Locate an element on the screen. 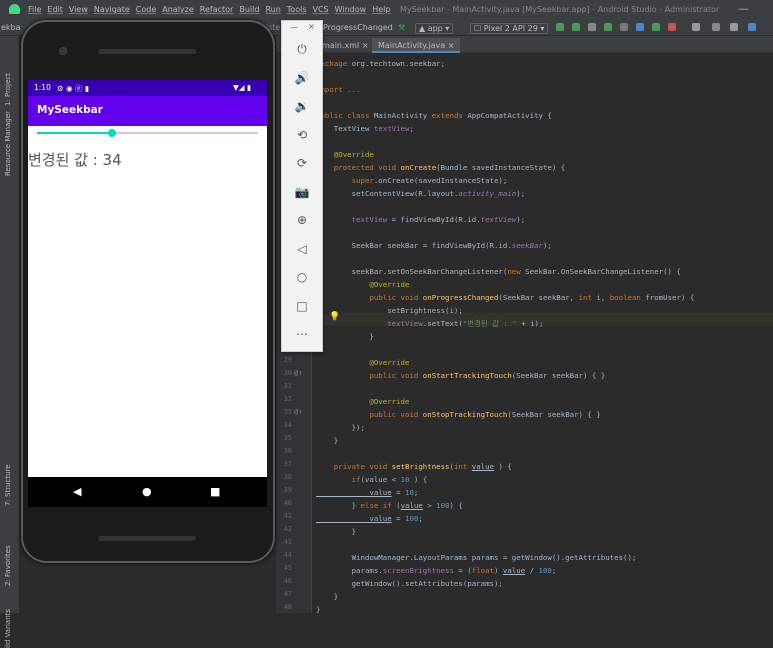 This screenshot has height=648, width=773. menu-item-window: Window is located at coordinates (351, 9).